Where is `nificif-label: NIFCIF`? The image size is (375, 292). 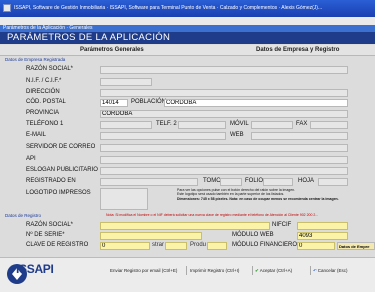 nificif-label: NIFCIF is located at coordinates (282, 225).